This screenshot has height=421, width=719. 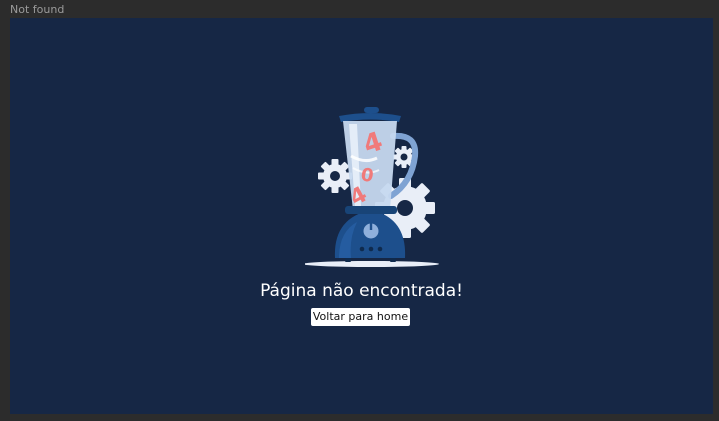 What do you see at coordinates (372, 264) in the screenshot?
I see `floor-shadow` at bounding box center [372, 264].